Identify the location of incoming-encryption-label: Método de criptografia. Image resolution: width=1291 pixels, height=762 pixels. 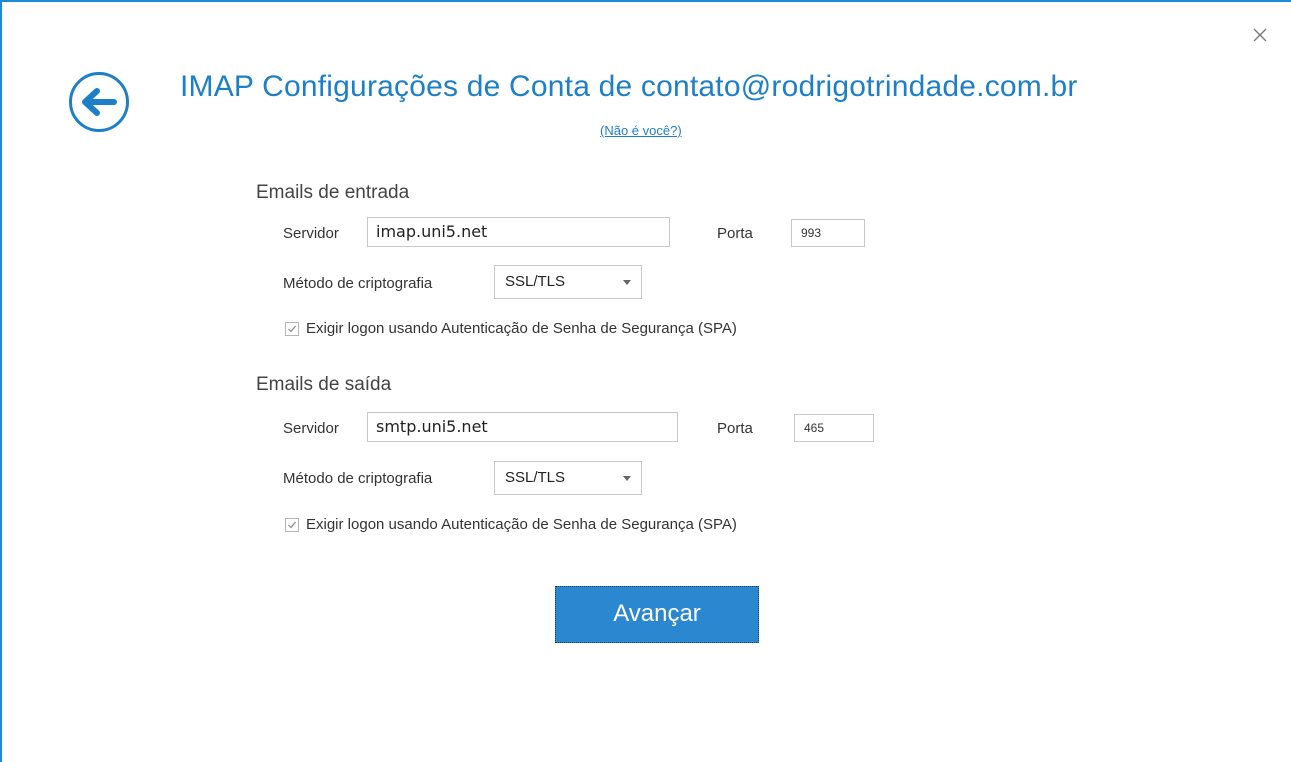
(358, 283).